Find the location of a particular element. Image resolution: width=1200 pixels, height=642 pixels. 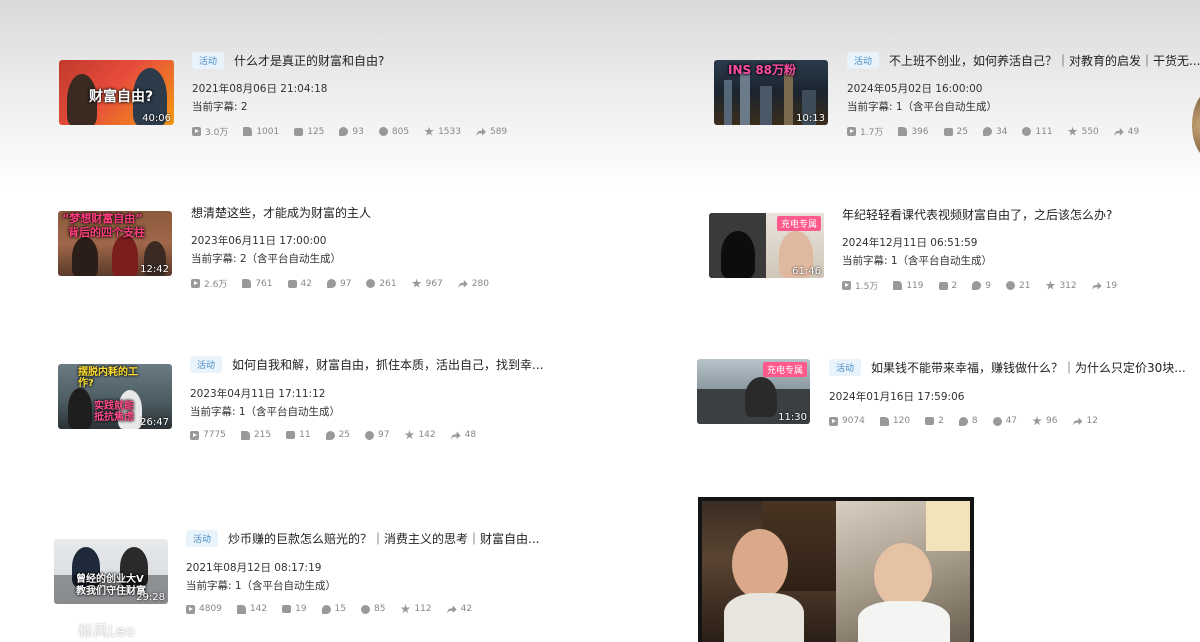

thumbnail-caption: INS 88万粉 is located at coordinates (762, 70).